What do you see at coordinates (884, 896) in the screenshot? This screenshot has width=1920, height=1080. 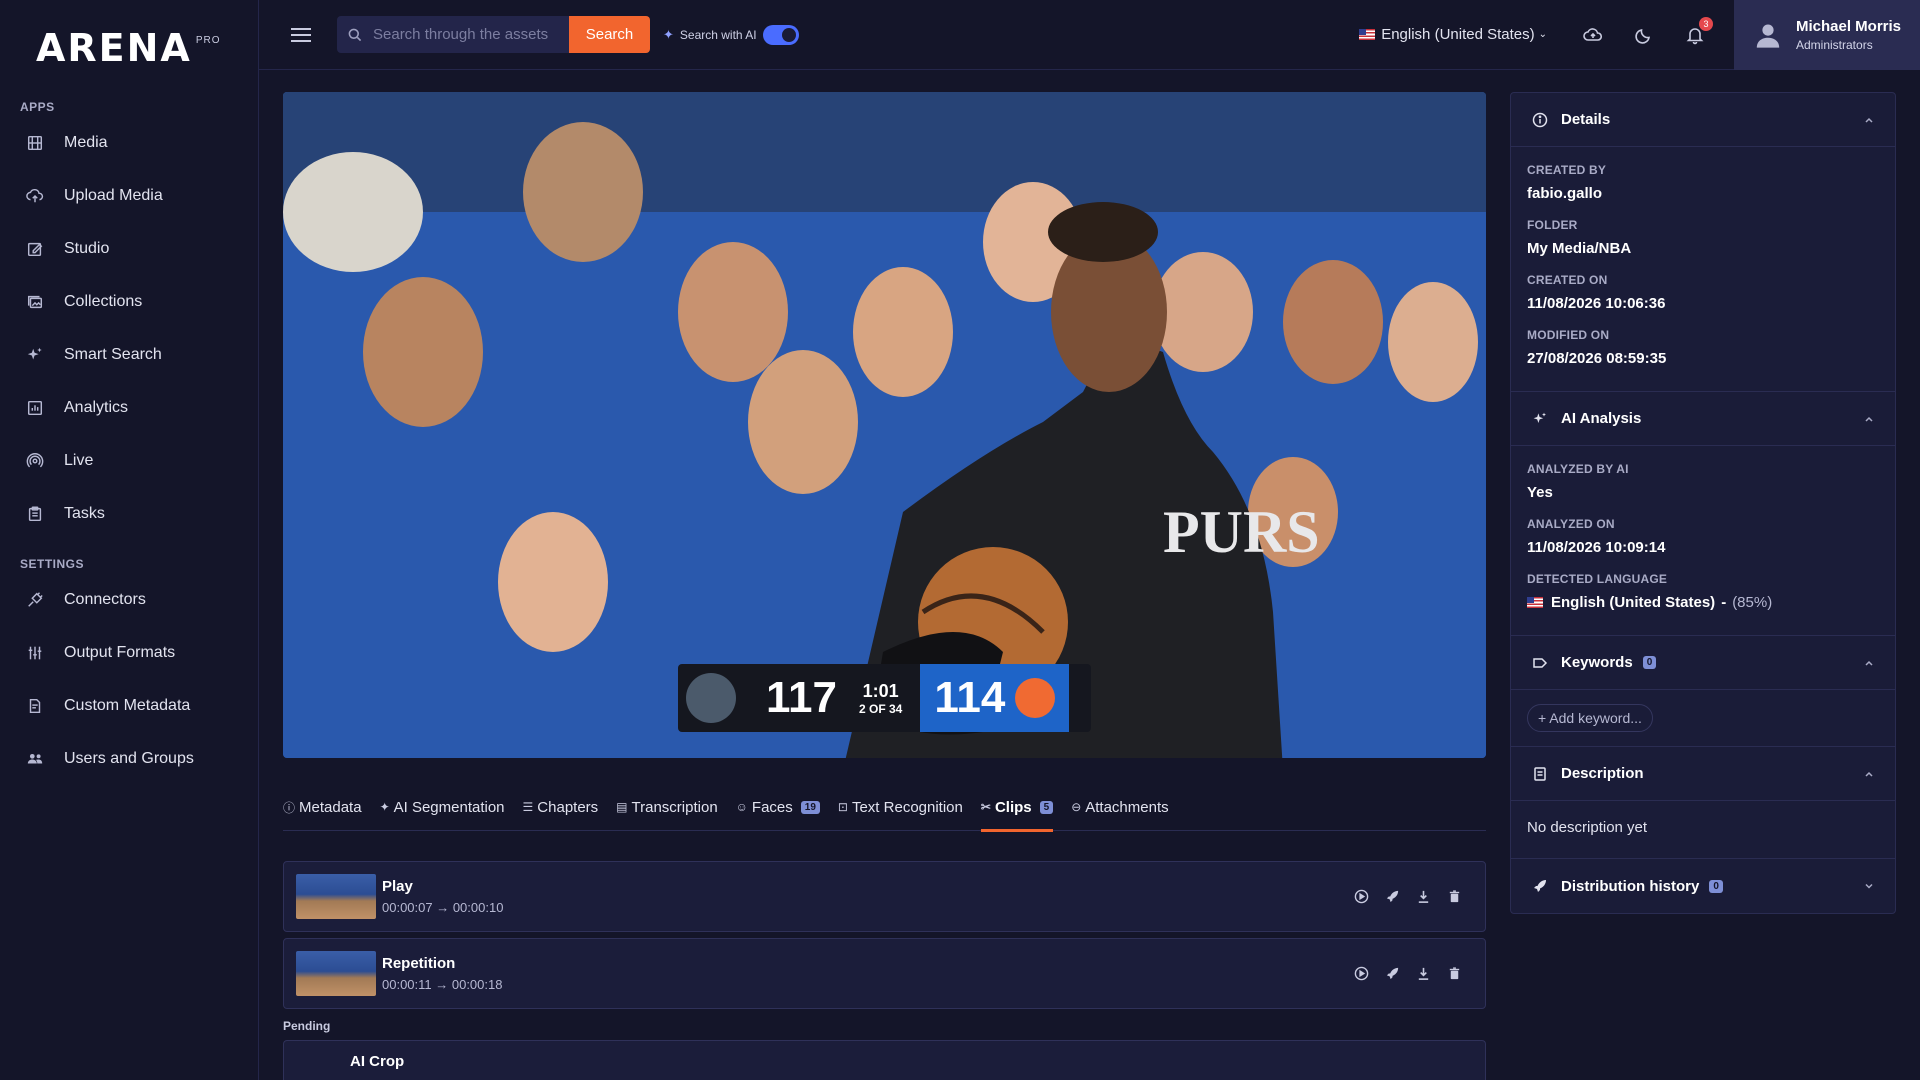 I see `list-item: Play 00:00:07 → 00:00:10` at bounding box center [884, 896].